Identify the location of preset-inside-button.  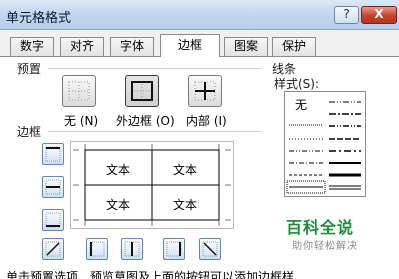
(205, 91).